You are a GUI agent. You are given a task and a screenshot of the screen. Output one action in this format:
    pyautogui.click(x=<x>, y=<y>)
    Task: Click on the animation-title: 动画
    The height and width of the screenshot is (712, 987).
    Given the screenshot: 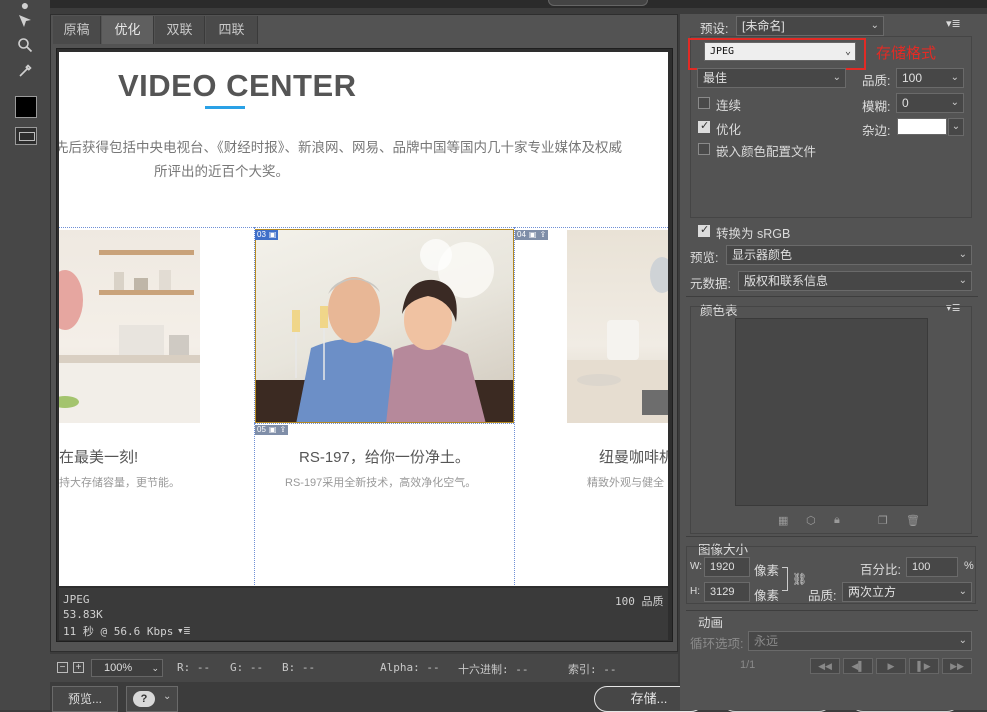 What is the action you would take?
    pyautogui.click(x=711, y=623)
    